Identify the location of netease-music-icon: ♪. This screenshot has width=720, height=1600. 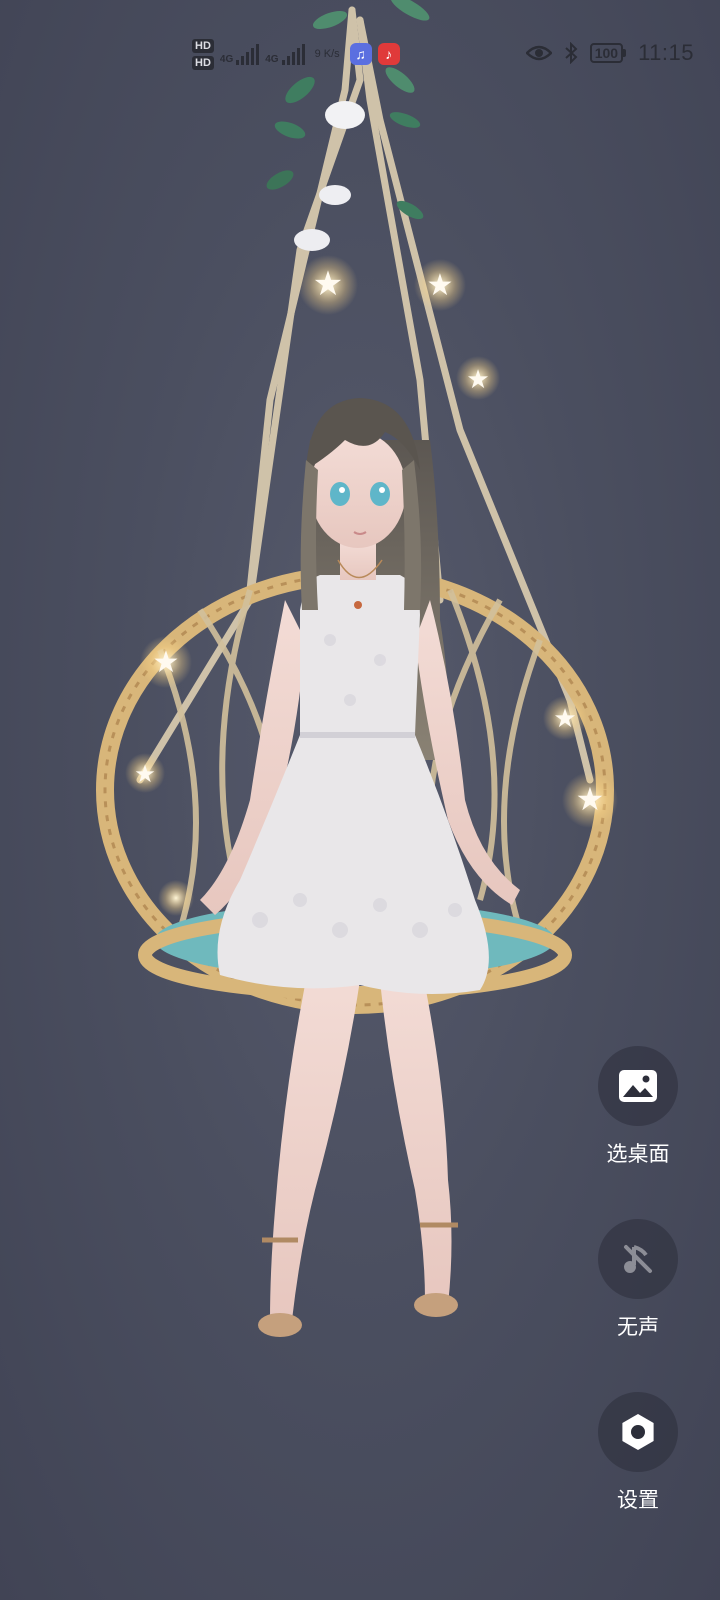
(388, 54).